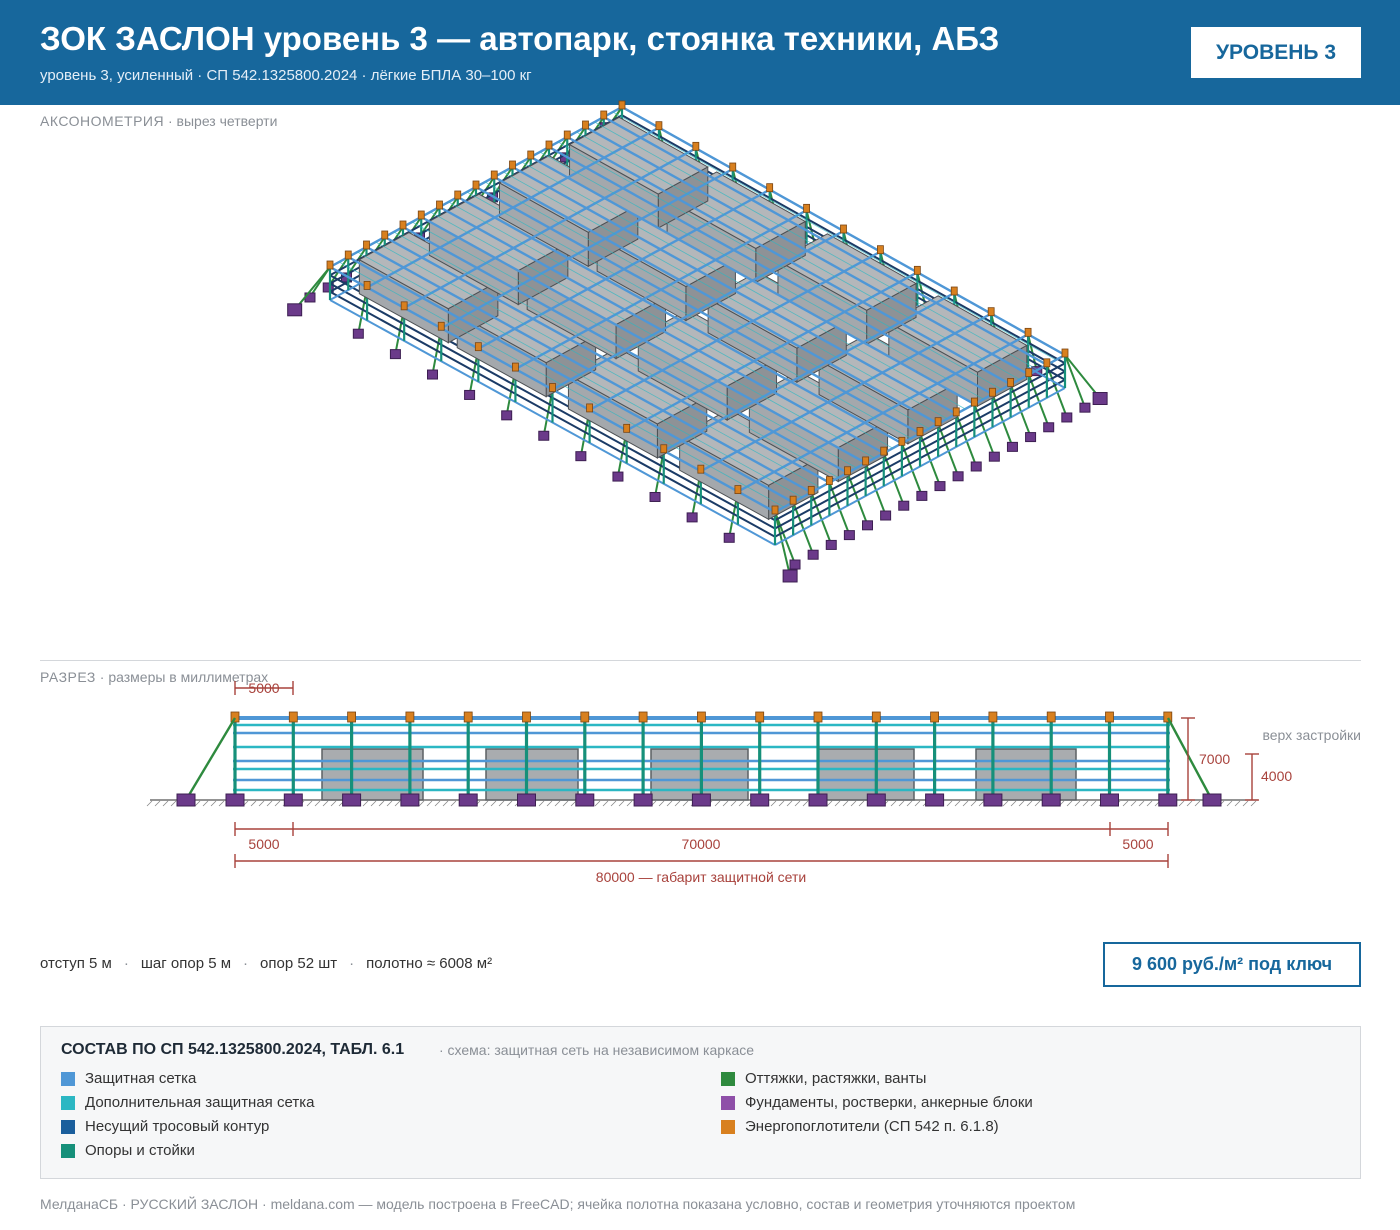 This screenshot has width=1400, height=1230. I want to click on legend-item-label: Несущий тросовый контур, so click(177, 1126).